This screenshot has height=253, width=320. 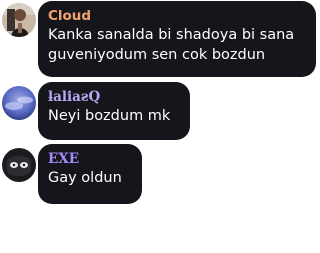 I want to click on author-name: Cloud, so click(x=177, y=16).